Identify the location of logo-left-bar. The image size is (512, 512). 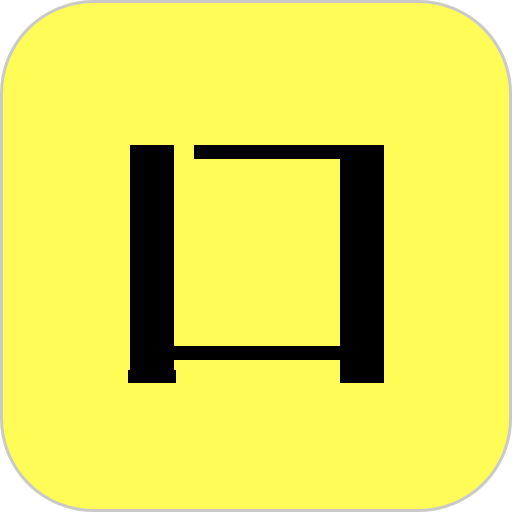
(152, 264).